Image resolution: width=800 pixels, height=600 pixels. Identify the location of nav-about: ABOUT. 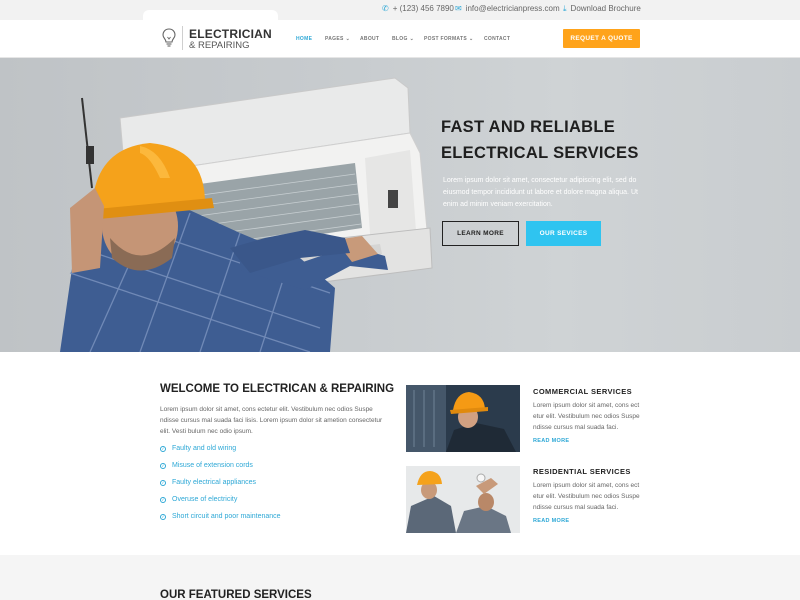
(369, 39).